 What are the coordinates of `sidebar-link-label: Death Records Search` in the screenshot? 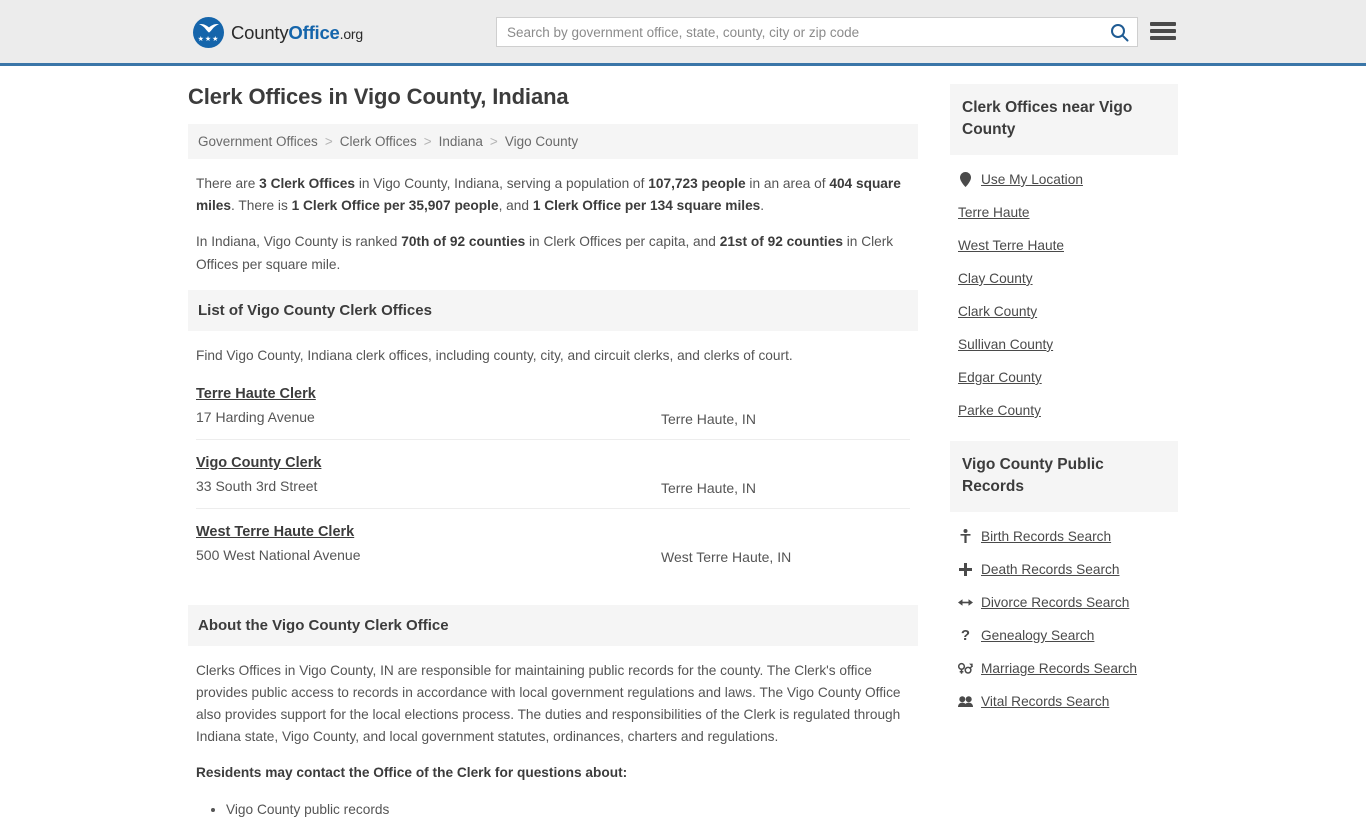 It's located at (1050, 569).